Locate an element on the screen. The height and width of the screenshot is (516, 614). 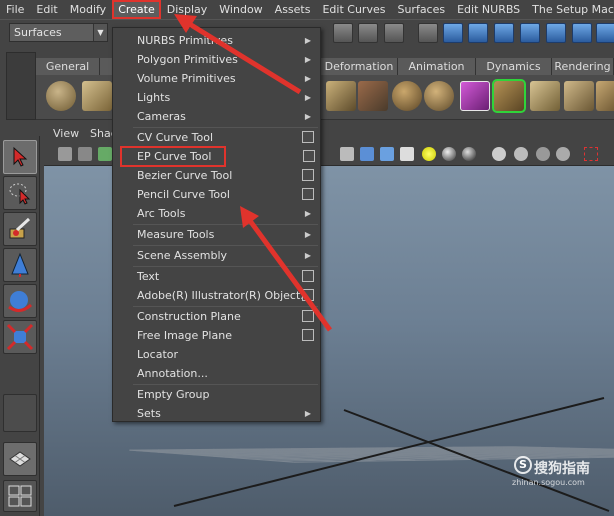
xray-comp-icon is located at coordinates (563, 154).